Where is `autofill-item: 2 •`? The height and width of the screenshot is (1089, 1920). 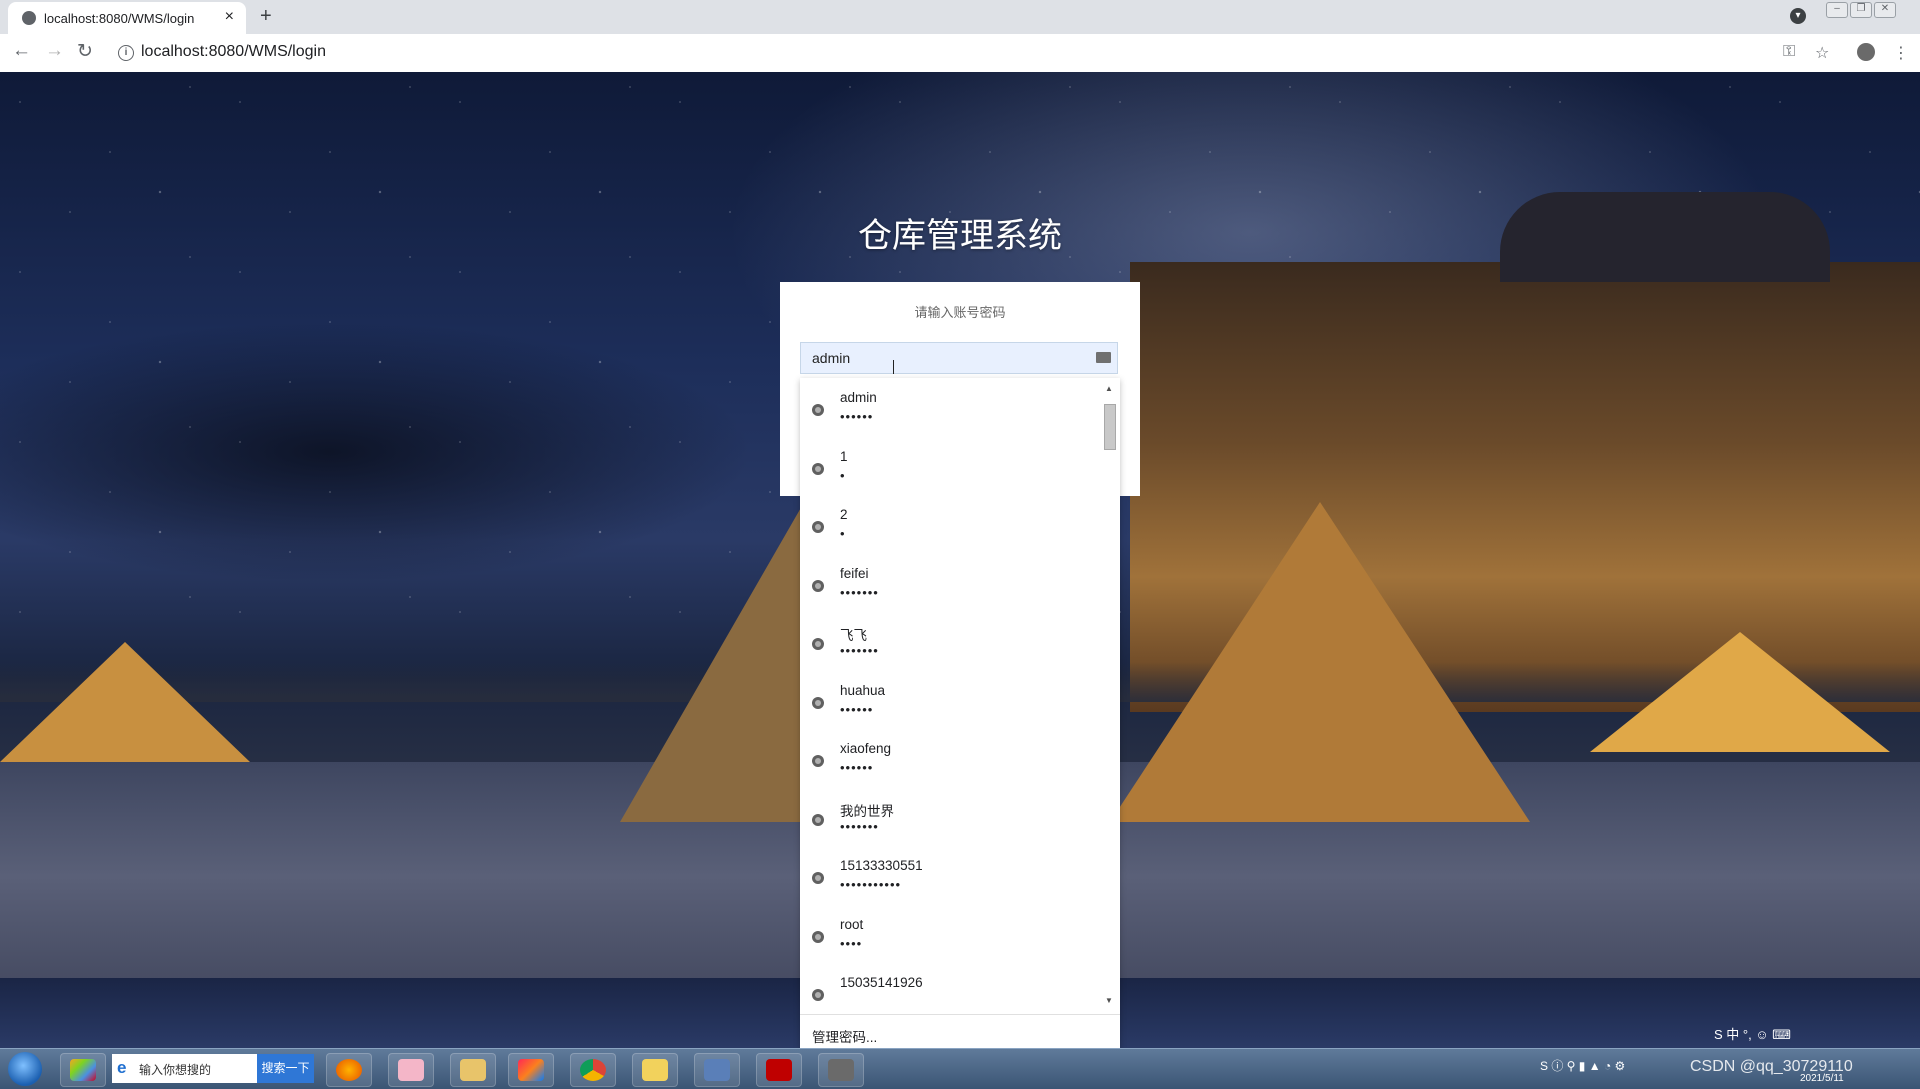 autofill-item: 2 • is located at coordinates (950, 530).